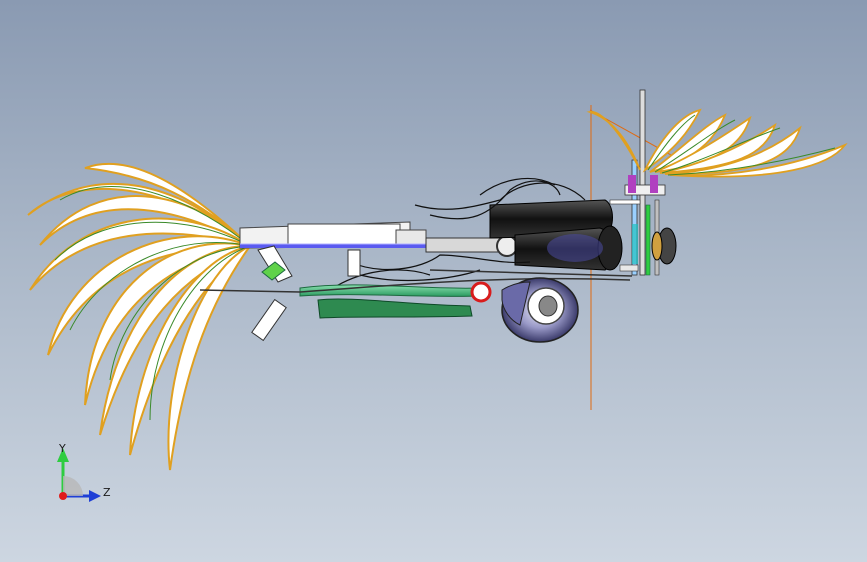 This screenshot has height=562, width=867. I want to click on y-axis-label: Y, so click(62, 448).